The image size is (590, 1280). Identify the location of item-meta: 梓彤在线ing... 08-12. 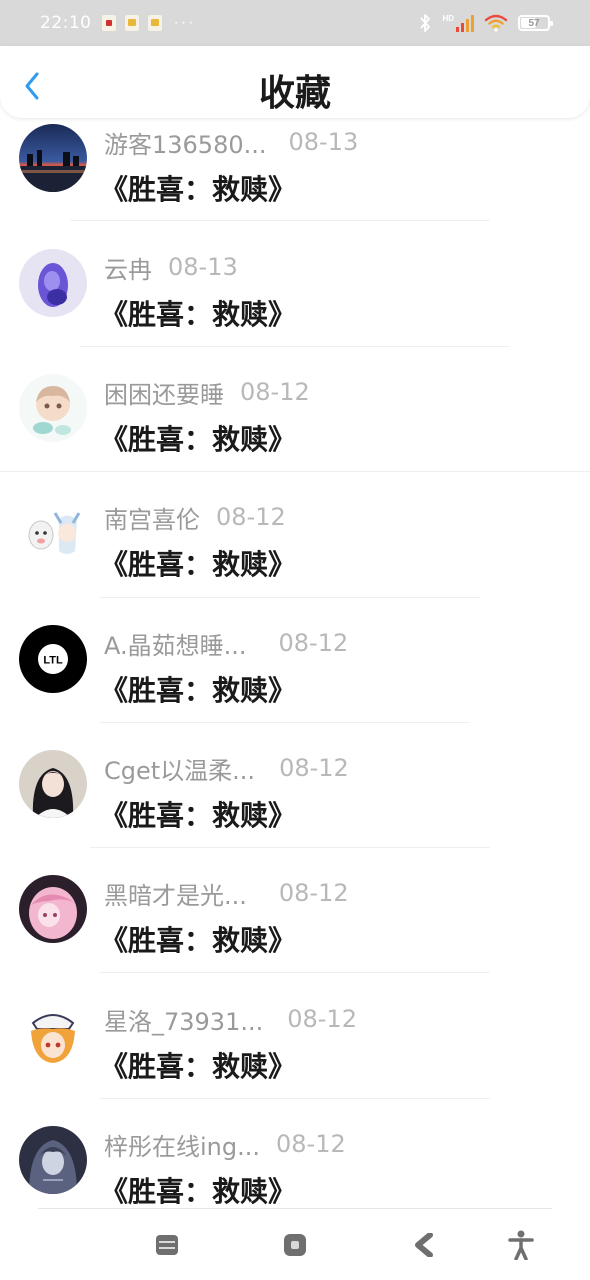
(225, 1144).